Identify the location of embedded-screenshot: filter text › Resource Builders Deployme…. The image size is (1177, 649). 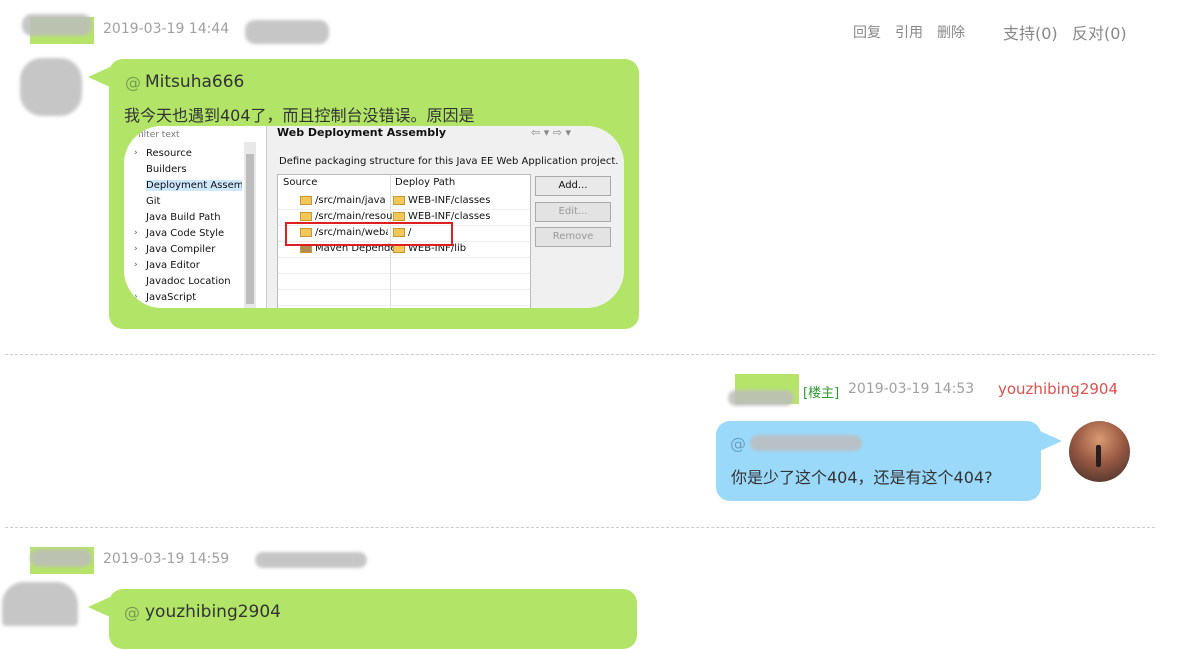
(374, 217).